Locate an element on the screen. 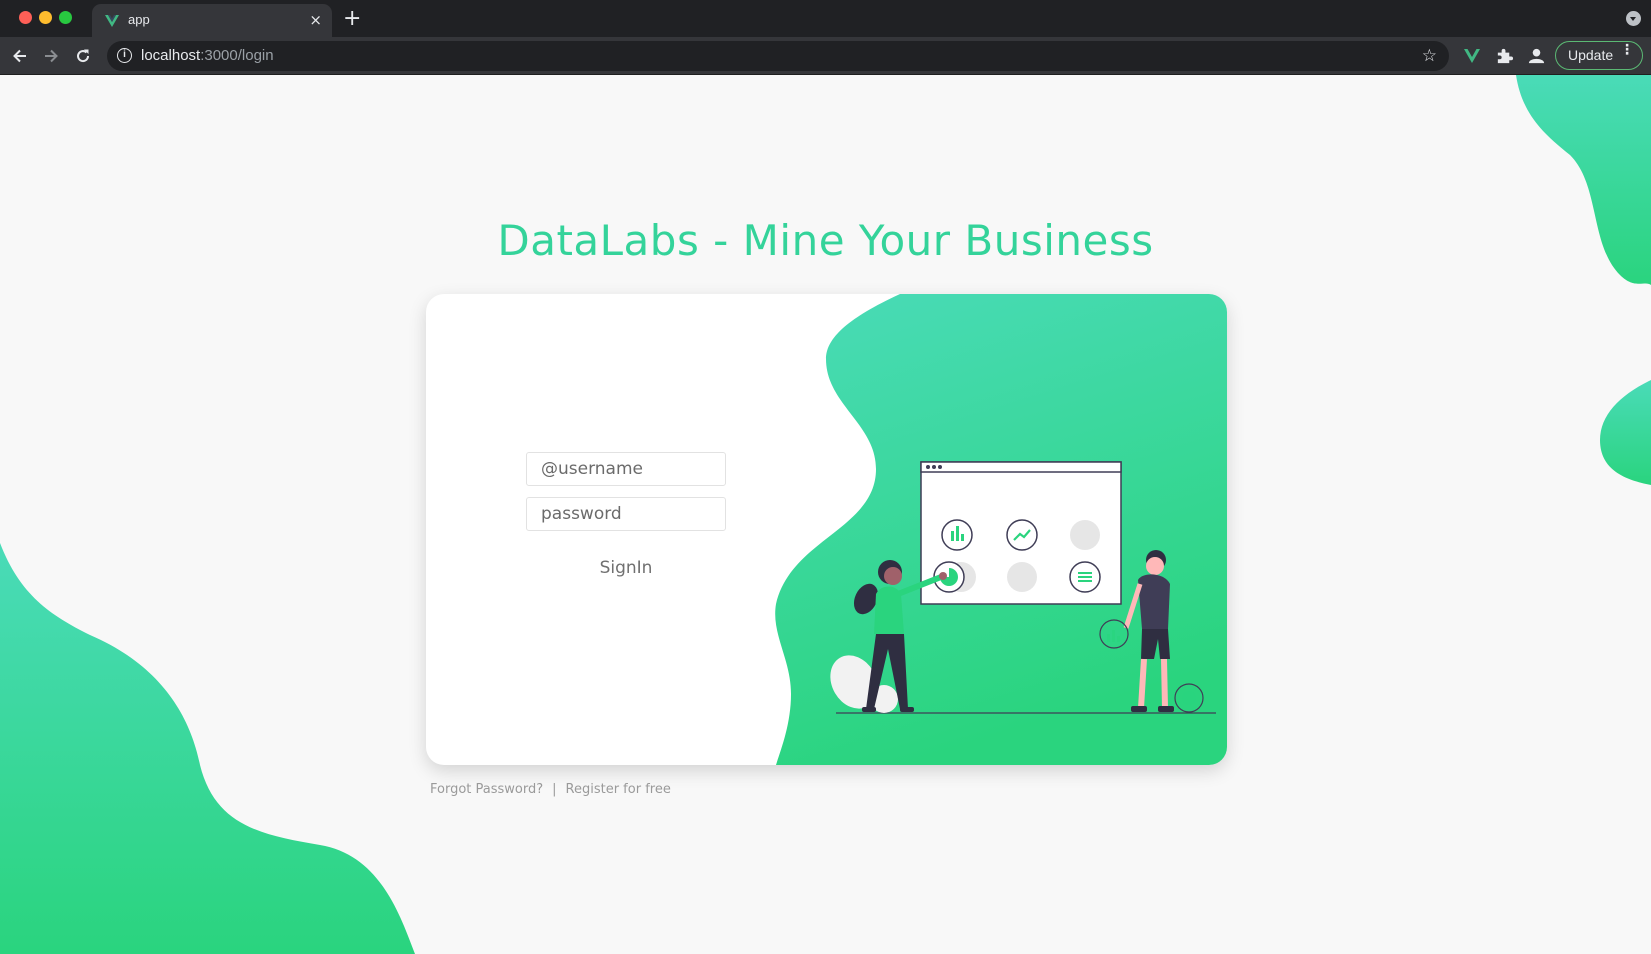 The image size is (1651, 954). forward-icon is located at coordinates (51, 56).